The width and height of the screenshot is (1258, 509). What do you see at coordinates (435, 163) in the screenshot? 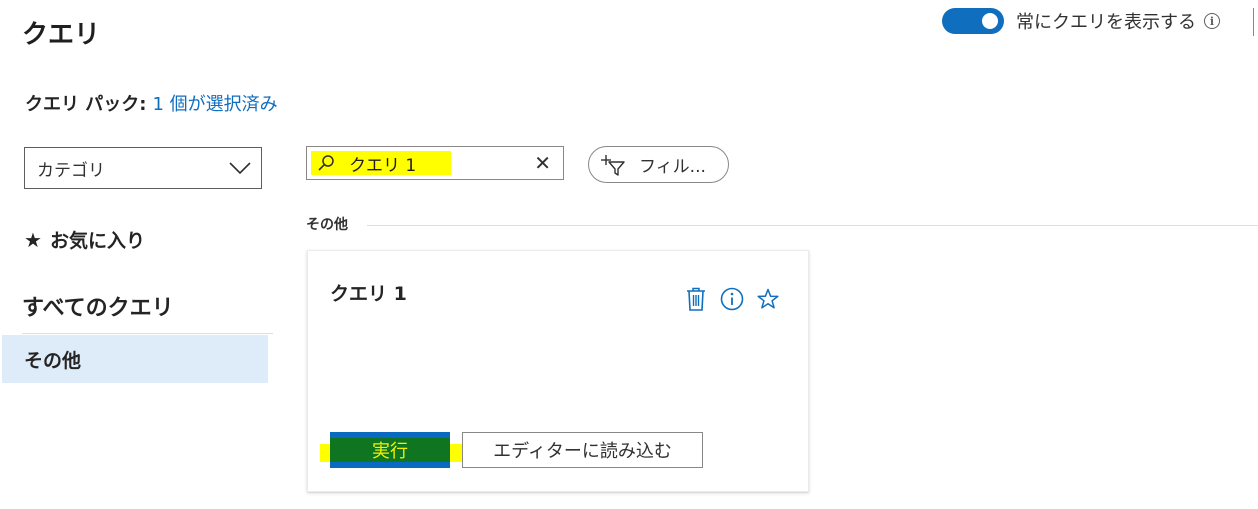
I see `search-input: クエリ 1 ✕` at bounding box center [435, 163].